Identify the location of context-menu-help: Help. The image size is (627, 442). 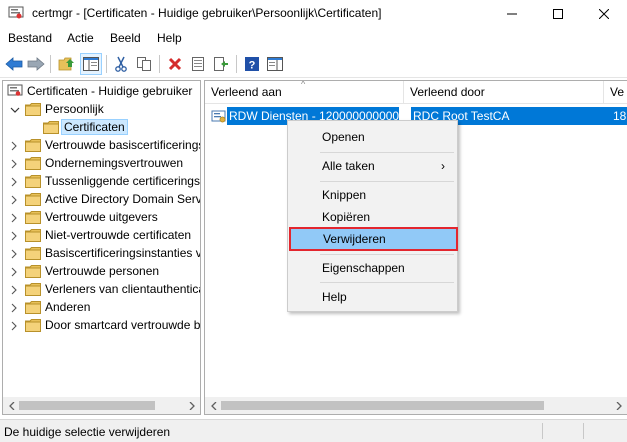
(372, 297).